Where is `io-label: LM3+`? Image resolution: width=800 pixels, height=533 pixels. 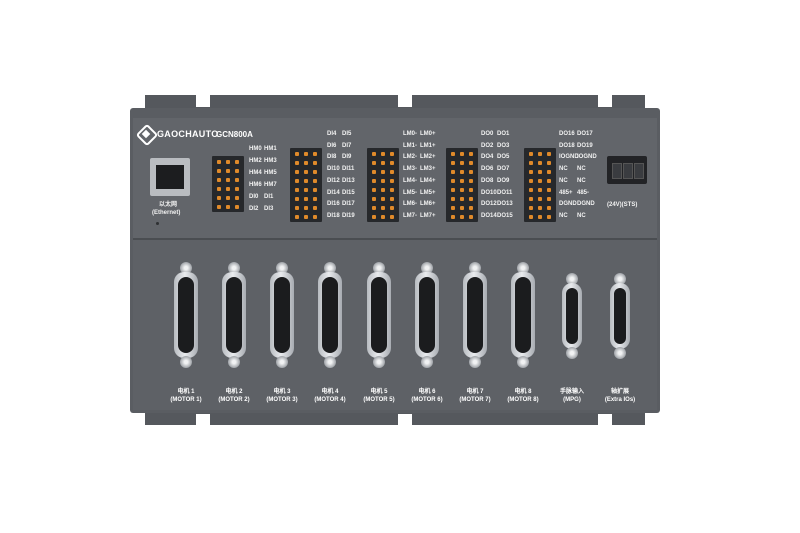
io-label: LM3+ is located at coordinates (428, 169).